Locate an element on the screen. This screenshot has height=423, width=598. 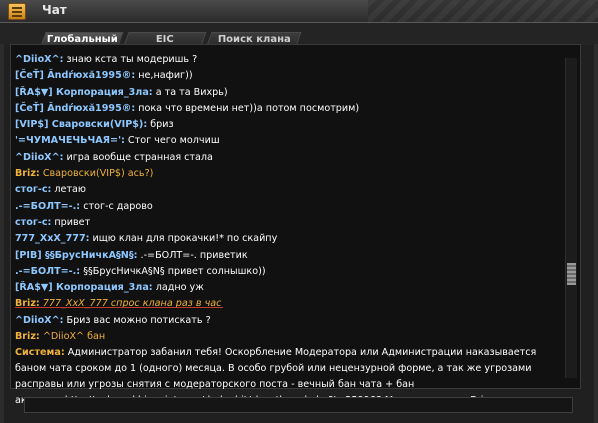
message-text: не,нафиг)) is located at coordinates (164, 76).